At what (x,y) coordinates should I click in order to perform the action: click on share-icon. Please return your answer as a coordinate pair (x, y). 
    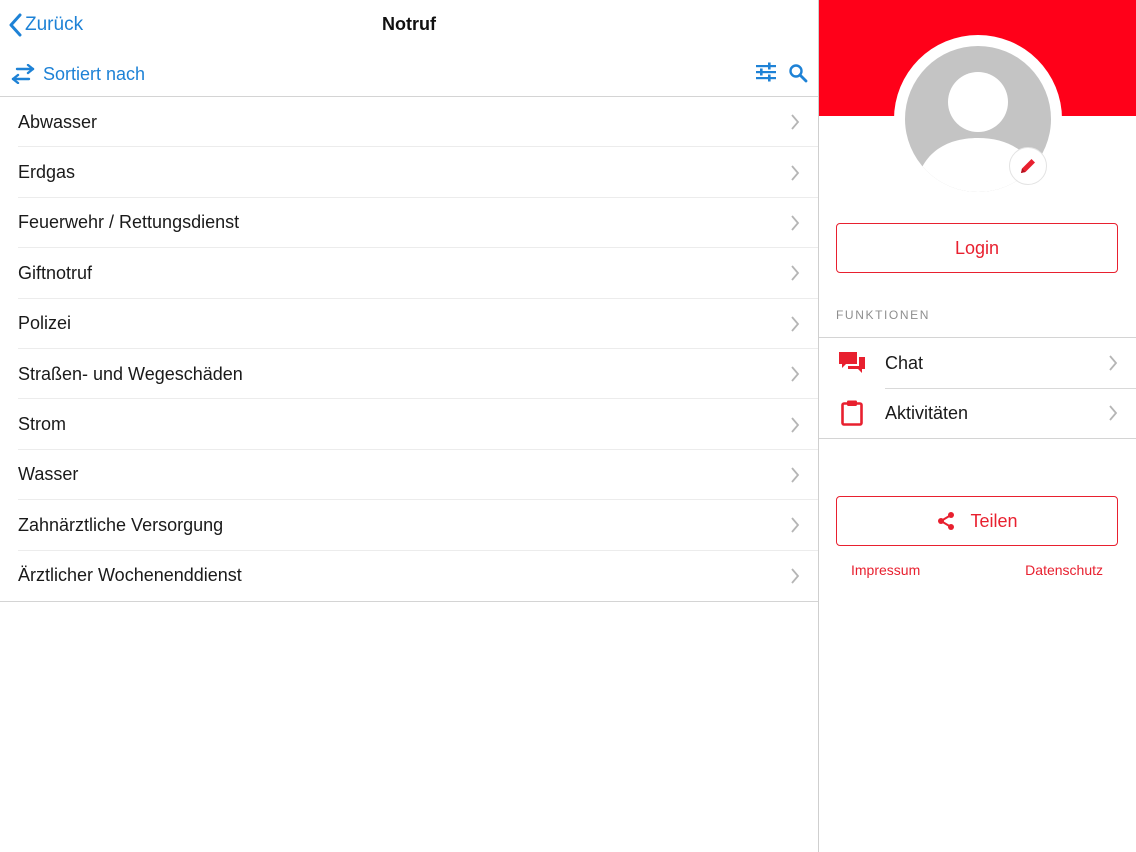
    Looking at the image, I should click on (946, 521).